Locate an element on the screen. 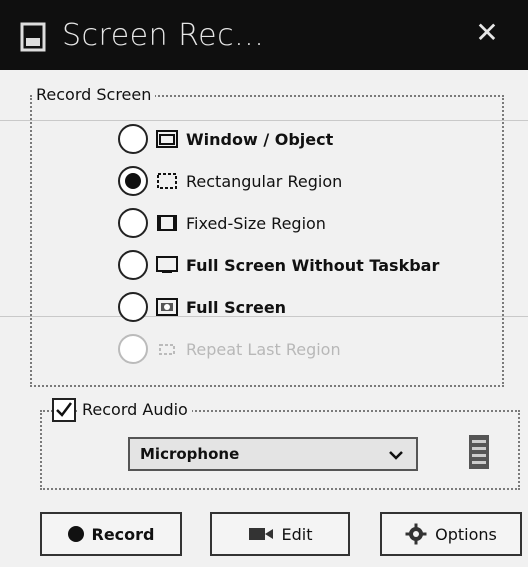  option-fixed-size-region: Fixed-Size Region is located at coordinates (222, 223).